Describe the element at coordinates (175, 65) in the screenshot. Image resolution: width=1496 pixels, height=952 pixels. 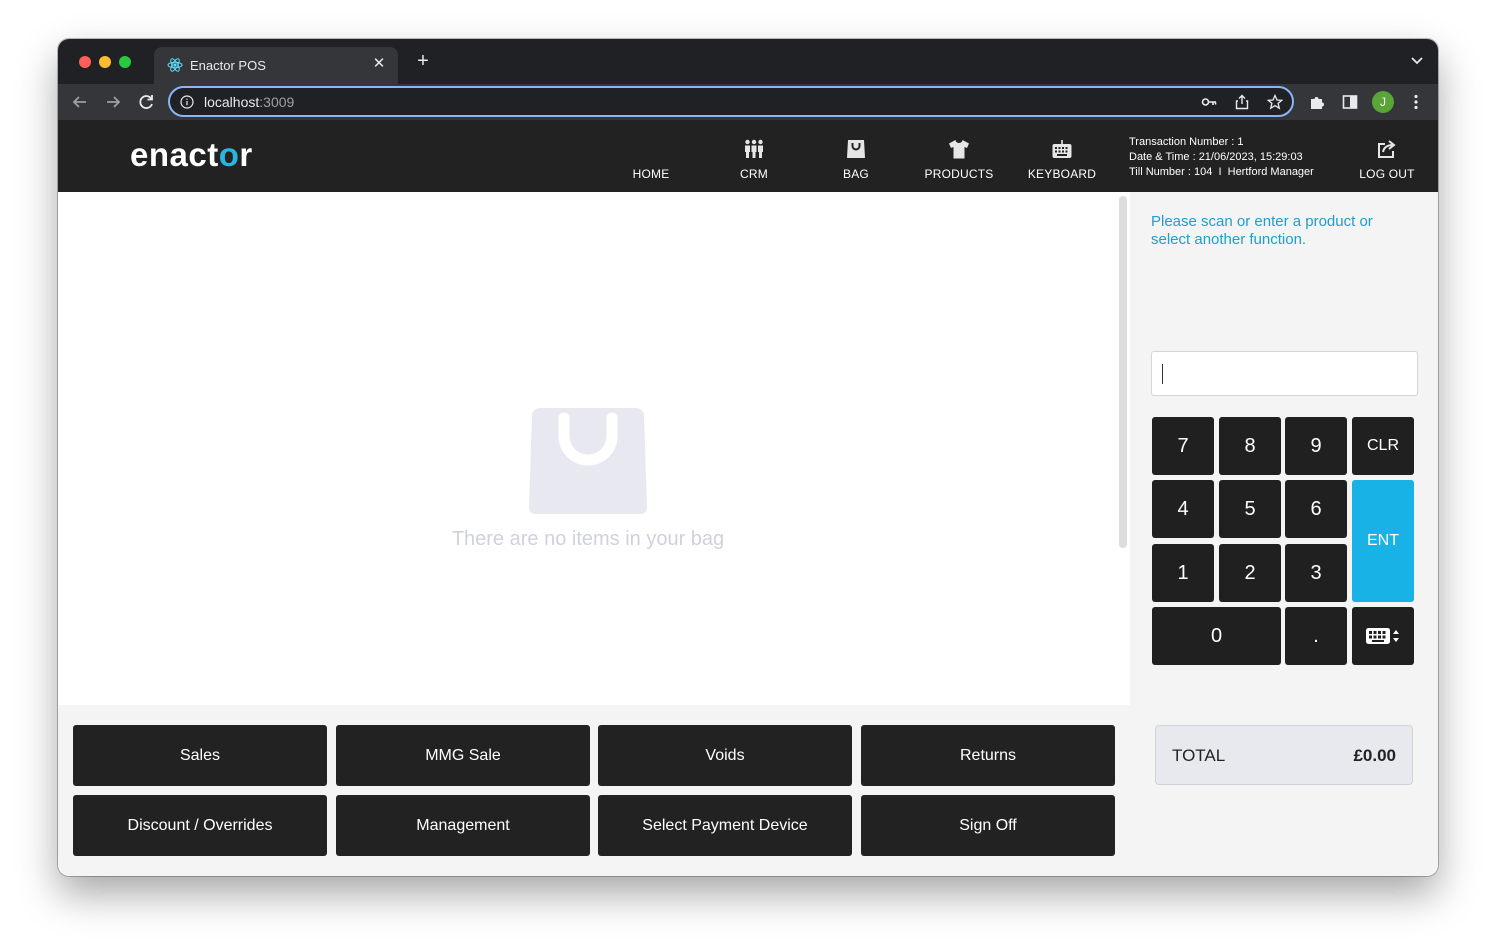
I see `react-icon` at that location.